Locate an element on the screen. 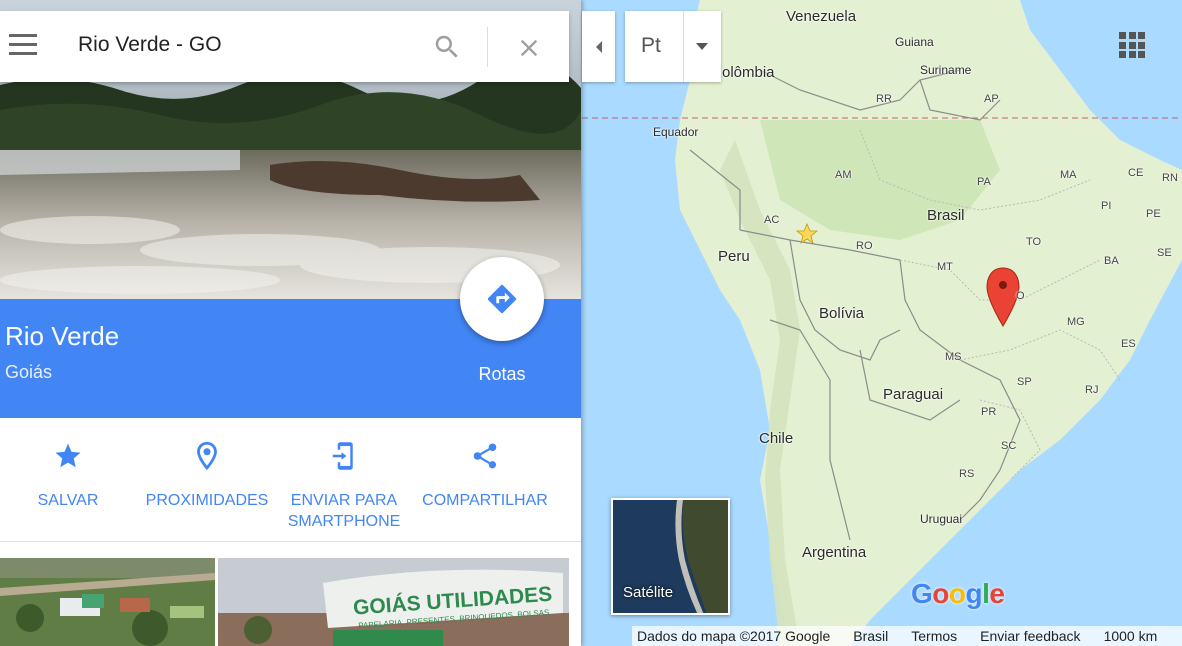 The width and height of the screenshot is (1182, 646). share-button: COMPARTILHAR is located at coordinates (485, 474).